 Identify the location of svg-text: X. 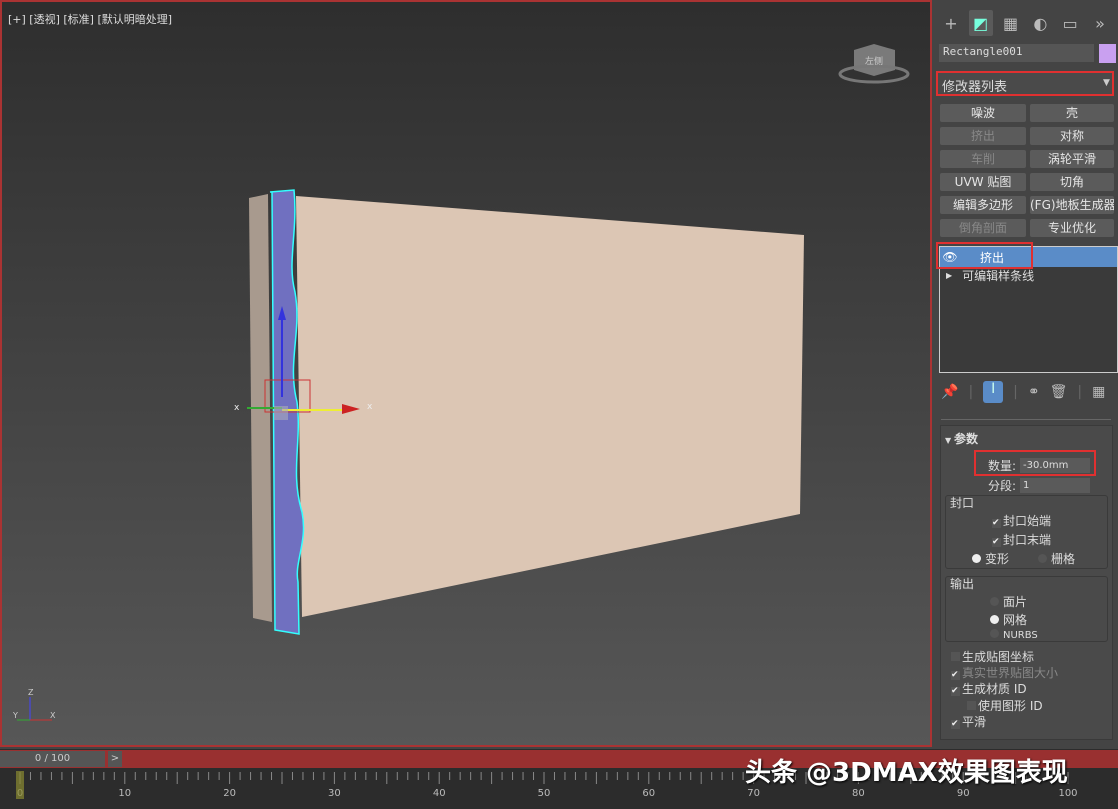
(53, 715).